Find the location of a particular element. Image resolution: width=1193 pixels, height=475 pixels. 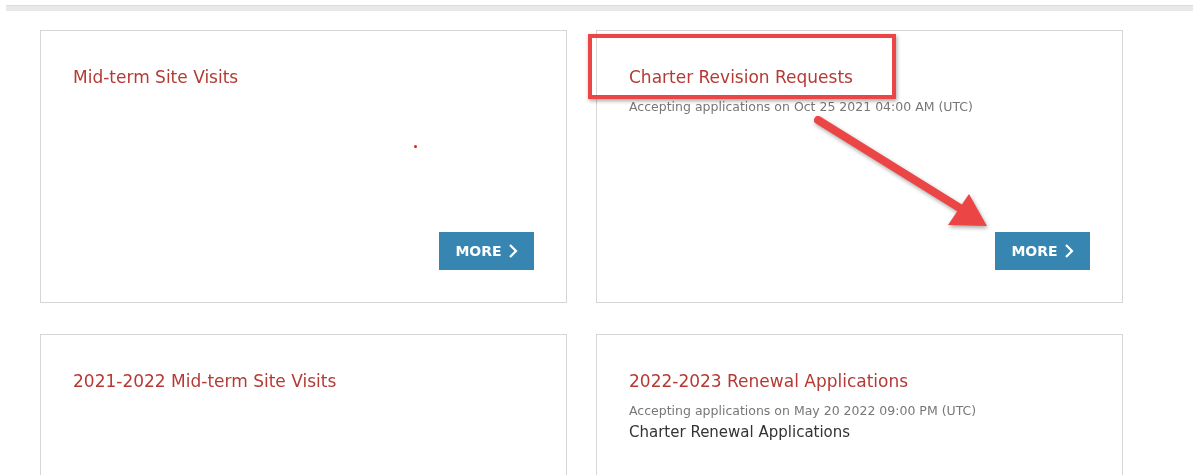

availability-text: Accepting applications on May 20 2022 09:00 PM (UTC) is located at coordinates (803, 410).